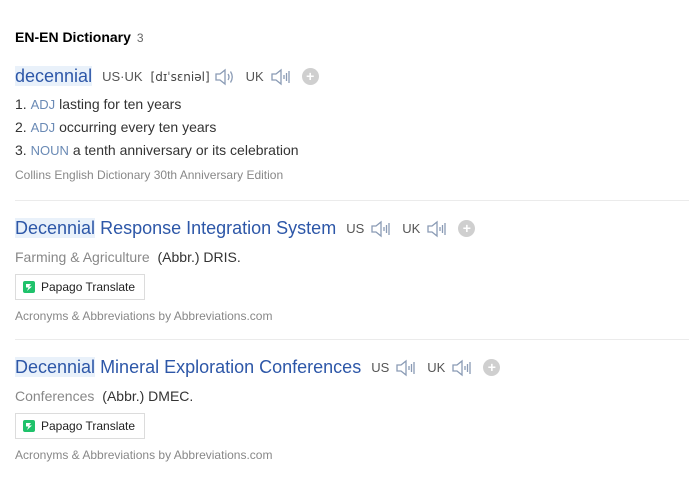  Describe the element at coordinates (98, 104) in the screenshot. I see `definition-item: 1. ADJ lasting for ten years` at that location.